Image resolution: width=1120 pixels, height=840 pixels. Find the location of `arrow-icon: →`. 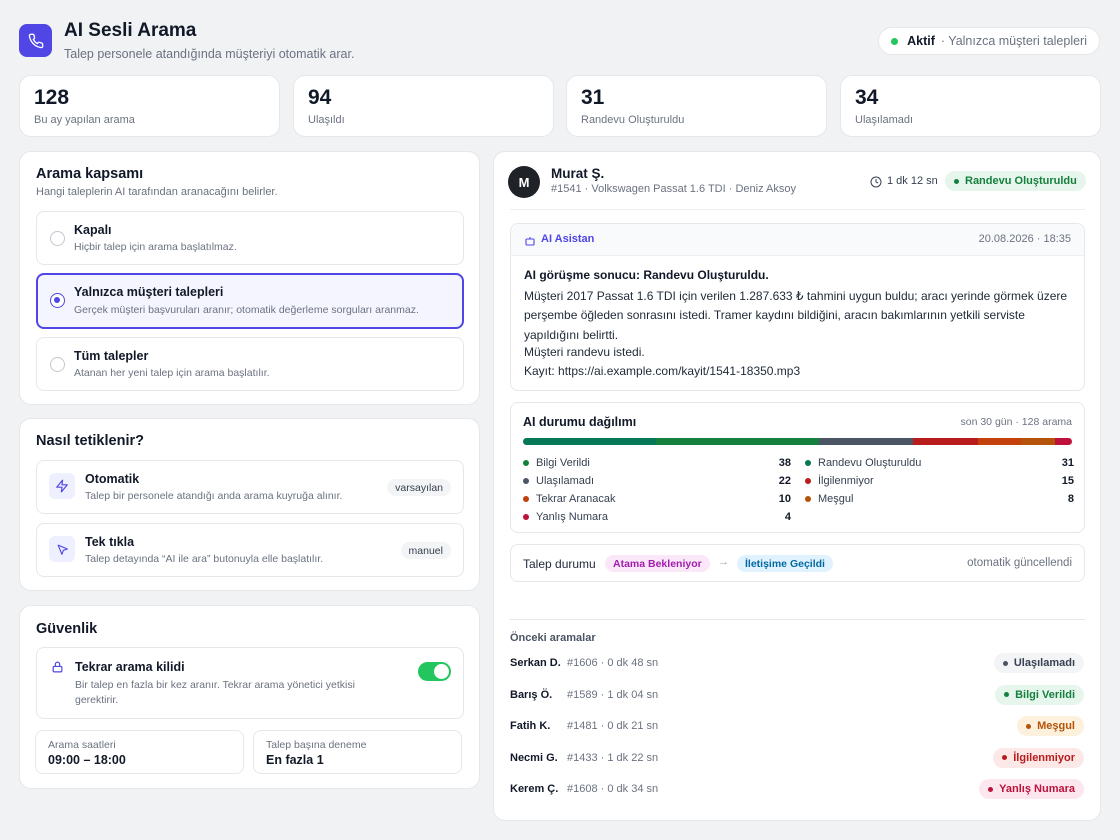

arrow-icon: → is located at coordinates (723, 562).